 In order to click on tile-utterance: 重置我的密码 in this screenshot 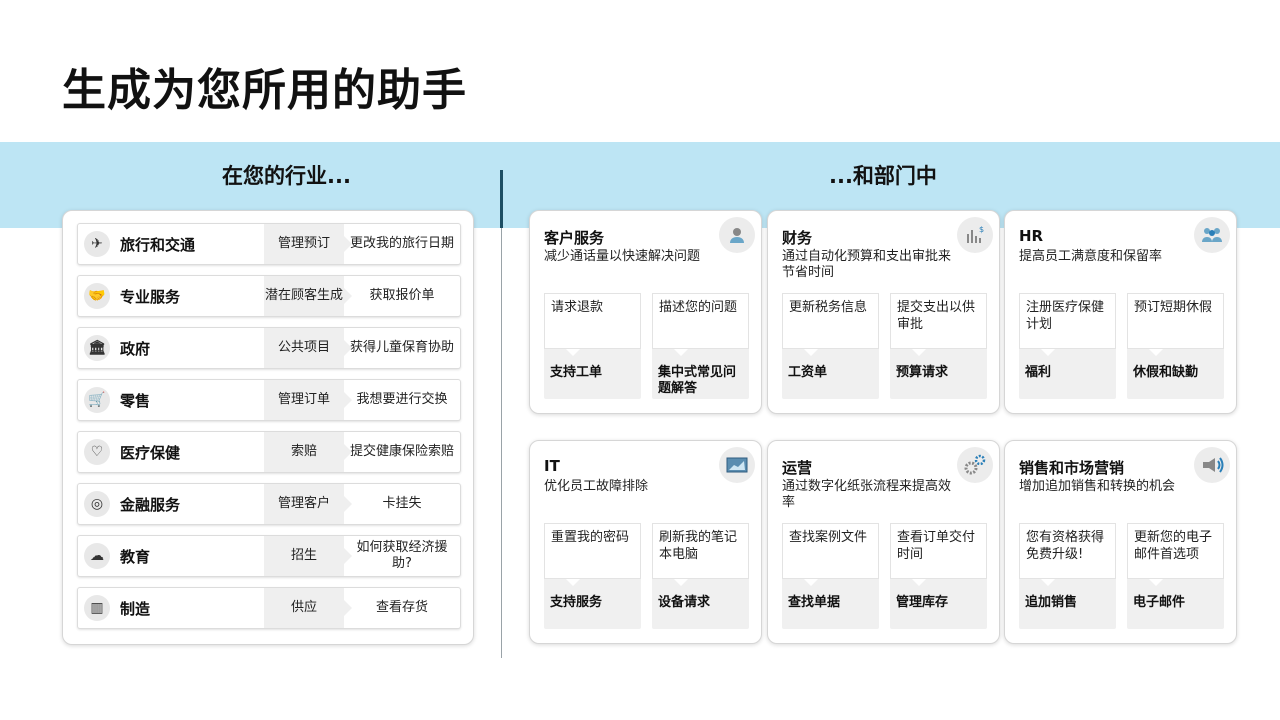, I will do `click(590, 537)`.